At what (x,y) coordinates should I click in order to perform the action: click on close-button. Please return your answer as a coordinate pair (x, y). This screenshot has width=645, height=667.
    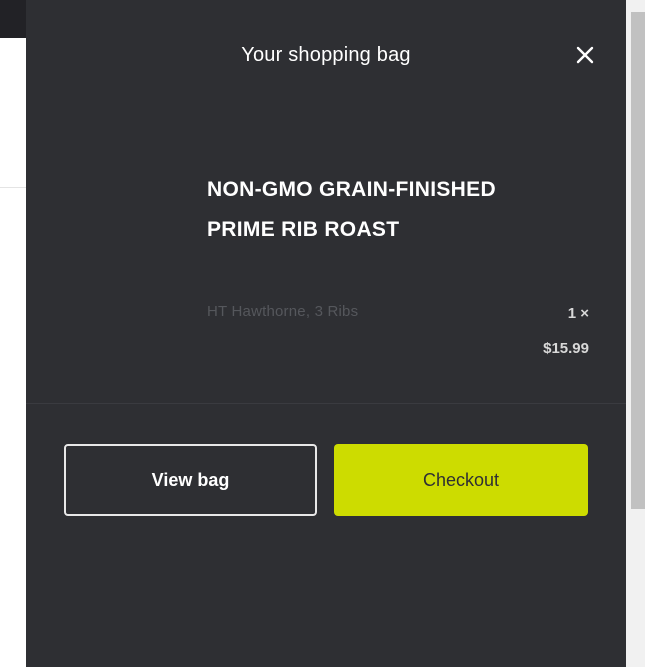
    Looking at the image, I should click on (585, 55).